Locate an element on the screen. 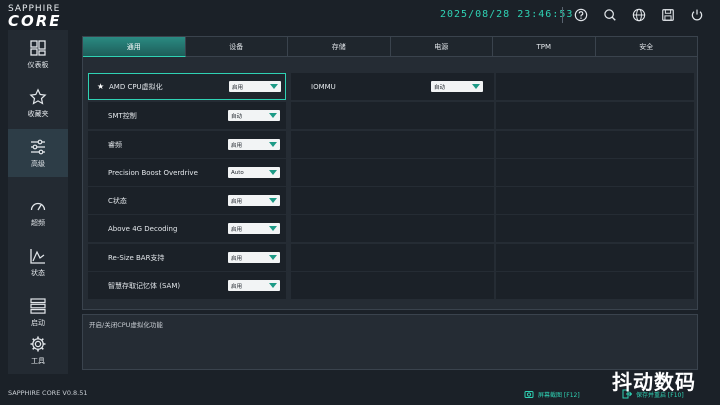 The height and width of the screenshot is (405, 720). sidebar-item-status: 状态 is located at coordinates (38, 262).